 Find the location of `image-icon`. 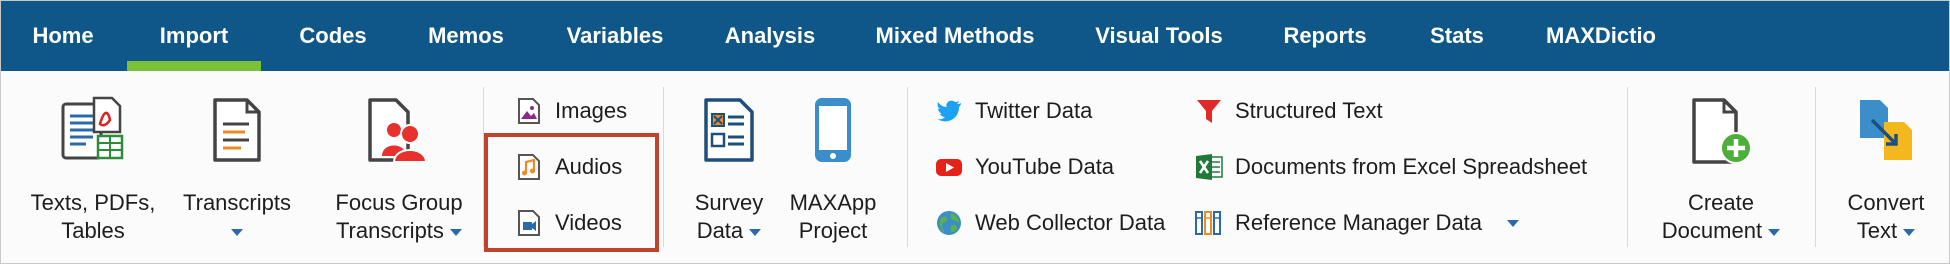

image-icon is located at coordinates (529, 111).